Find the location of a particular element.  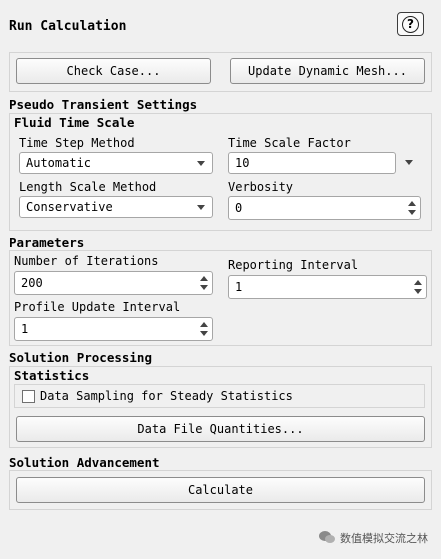

verbosity-value: 0 is located at coordinates (239, 208).